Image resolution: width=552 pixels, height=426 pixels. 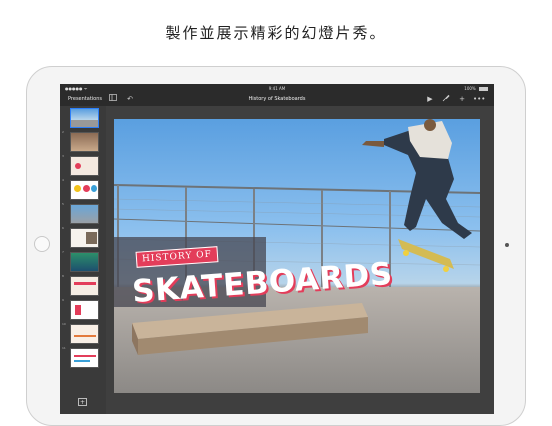 What do you see at coordinates (507, 245) in the screenshot?
I see `front-camera` at bounding box center [507, 245].